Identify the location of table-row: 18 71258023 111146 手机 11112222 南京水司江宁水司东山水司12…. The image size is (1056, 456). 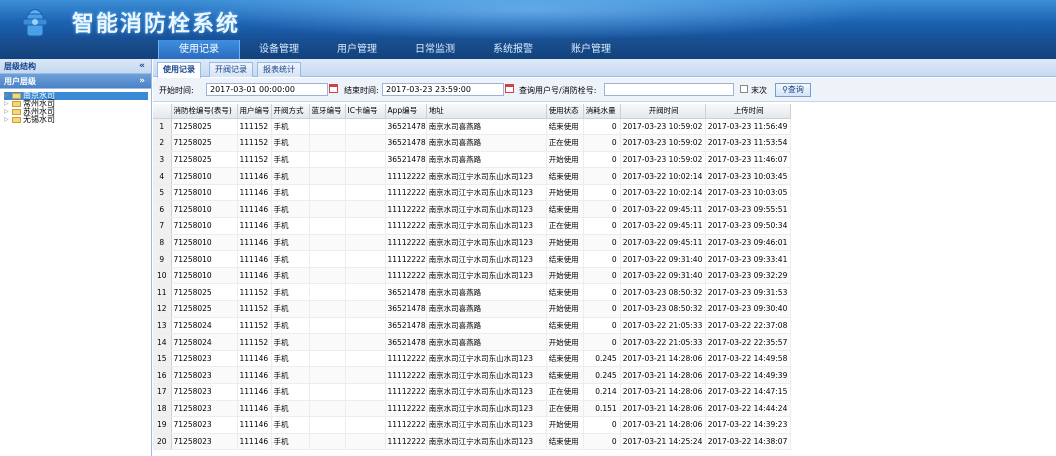
(472, 409).